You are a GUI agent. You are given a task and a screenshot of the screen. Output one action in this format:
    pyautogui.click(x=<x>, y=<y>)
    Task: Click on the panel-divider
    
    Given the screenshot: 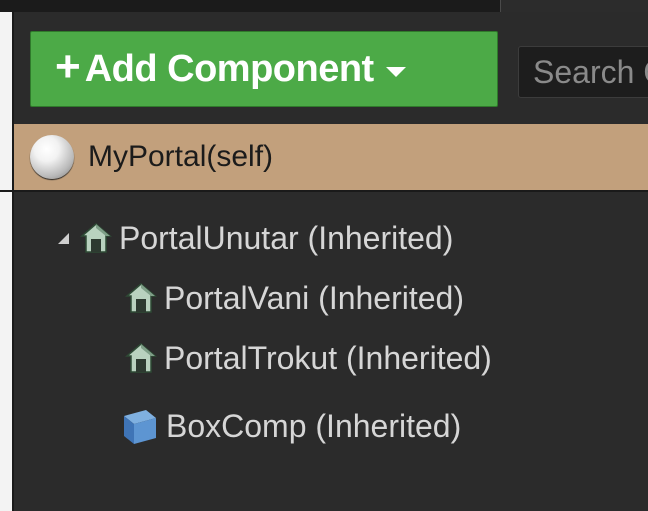 What is the action you would take?
    pyautogui.click(x=13, y=261)
    